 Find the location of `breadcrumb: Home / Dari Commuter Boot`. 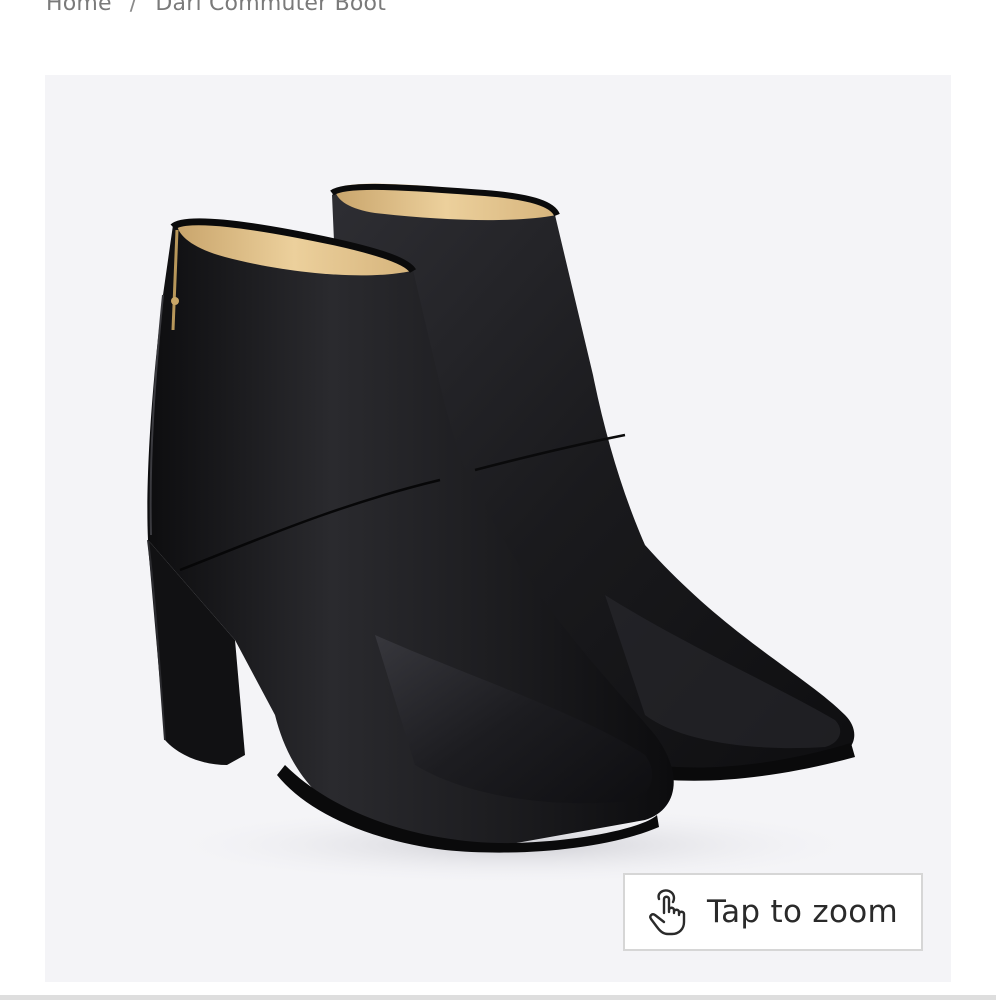

breadcrumb: Home / Dari Commuter Boot is located at coordinates (216, 9).